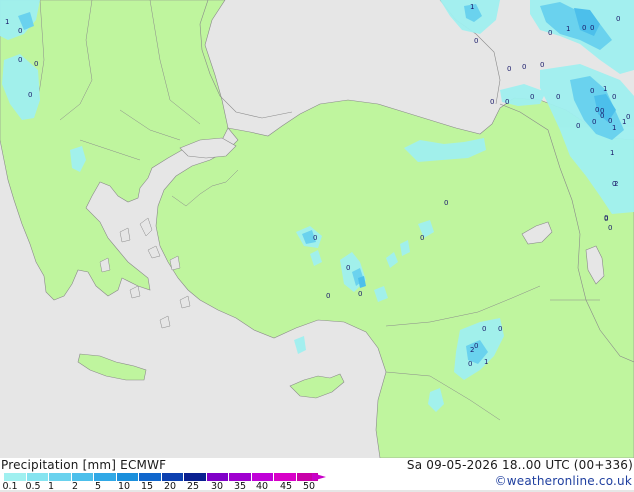 This screenshot has width=634, height=492. Describe the element at coordinates (51, 486) in the screenshot. I see `legend-tick-label: 1` at that location.